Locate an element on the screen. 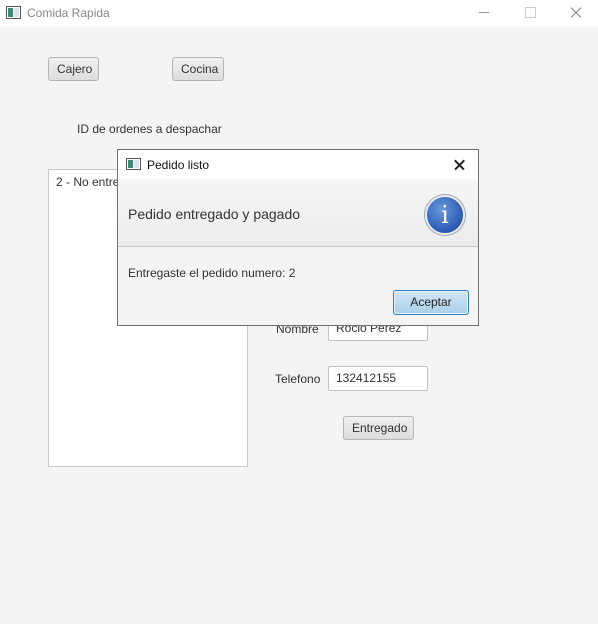 Image resolution: width=598 pixels, height=624 pixels. dialog-content-text: Entregaste el pedido numero: 2 is located at coordinates (212, 273).